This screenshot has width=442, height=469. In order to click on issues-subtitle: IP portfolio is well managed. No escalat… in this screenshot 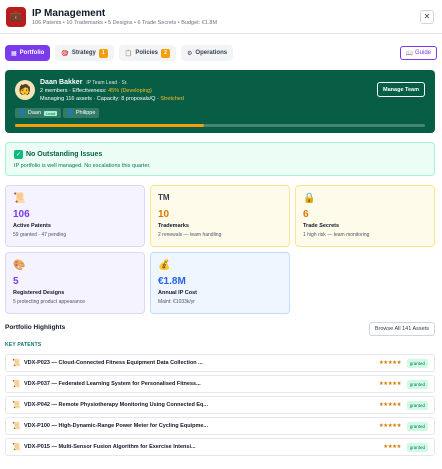, I will do `click(82, 166)`.